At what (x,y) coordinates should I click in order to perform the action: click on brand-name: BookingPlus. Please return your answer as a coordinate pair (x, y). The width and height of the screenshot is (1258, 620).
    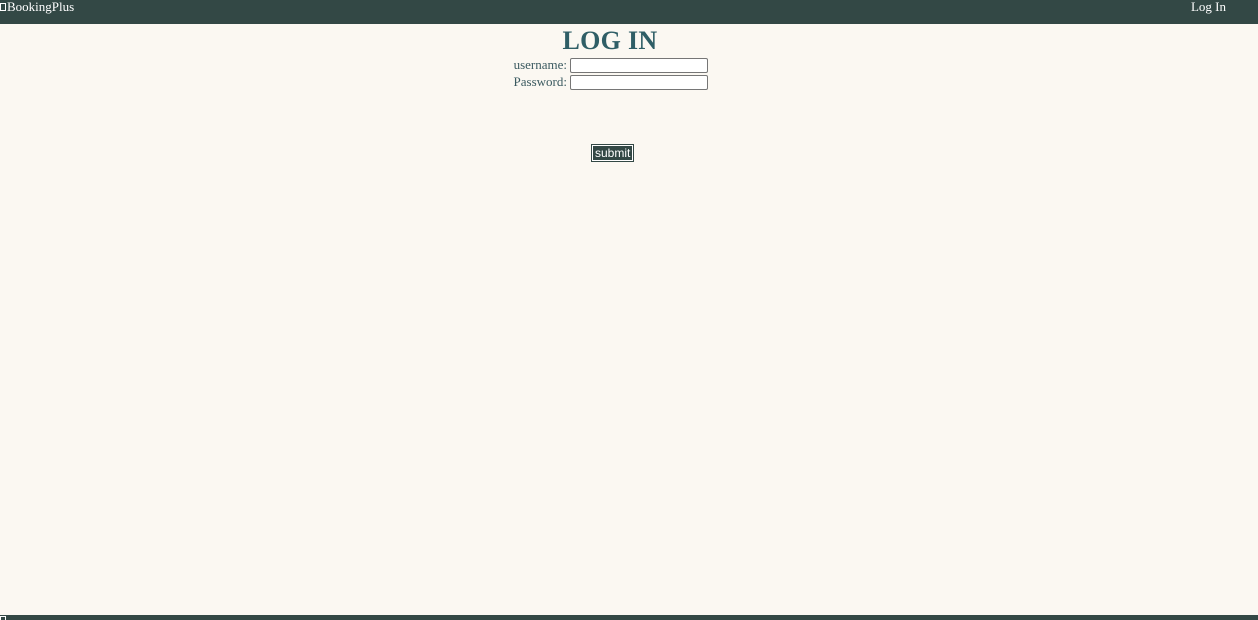
    Looking at the image, I should click on (41, 7).